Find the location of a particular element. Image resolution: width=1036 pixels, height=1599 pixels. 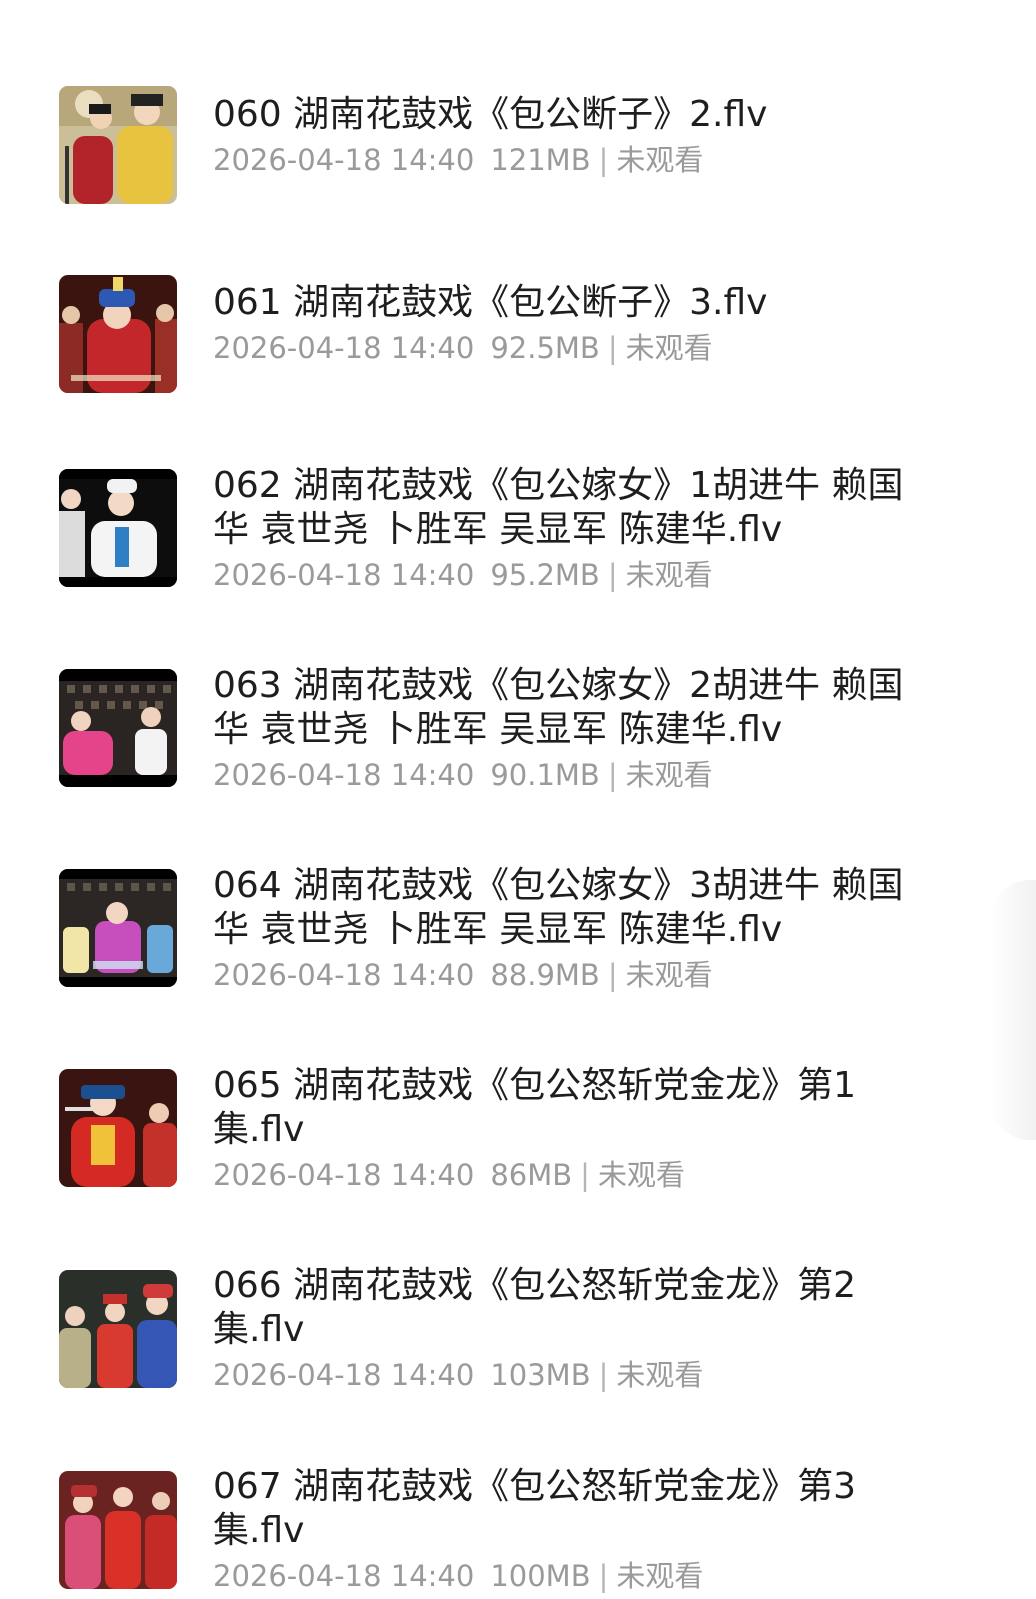

file-title: 061 湖南花鼓戏《包公断子》3.flv is located at coordinates (563, 303).